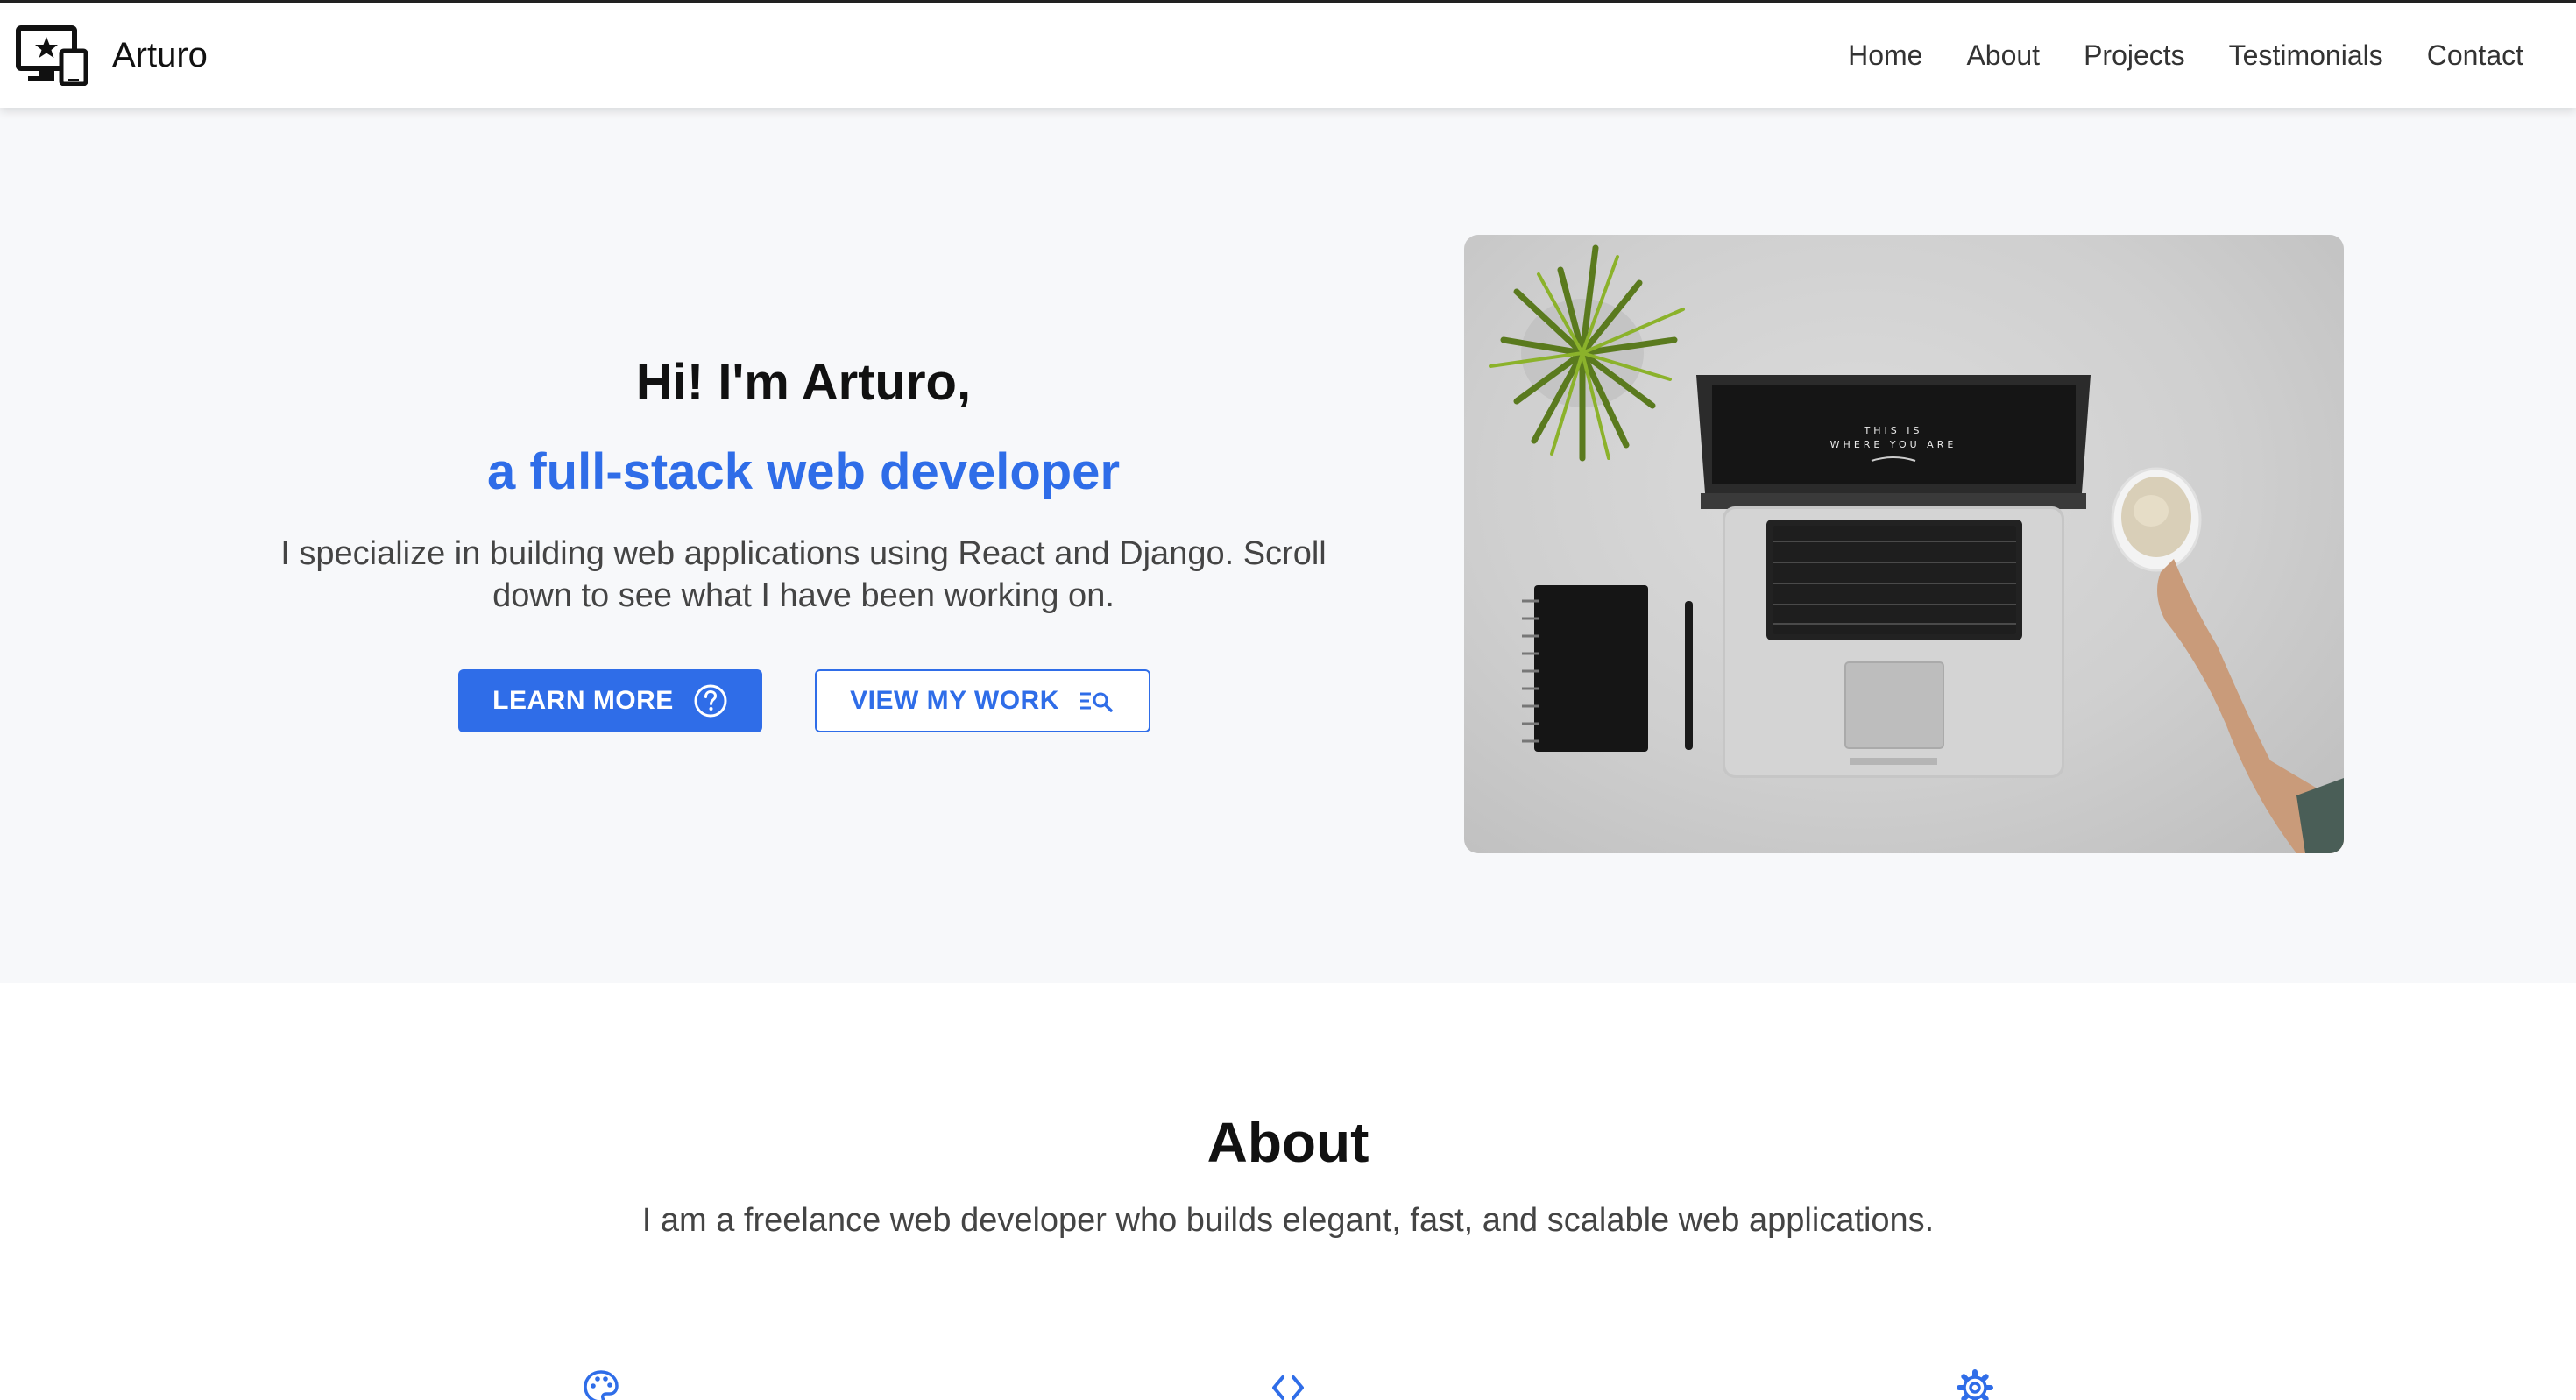 This screenshot has width=2576, height=1400. Describe the element at coordinates (1893, 444) in the screenshot. I see `laptop-screen-text-2: WHERE YOU ARE` at that location.